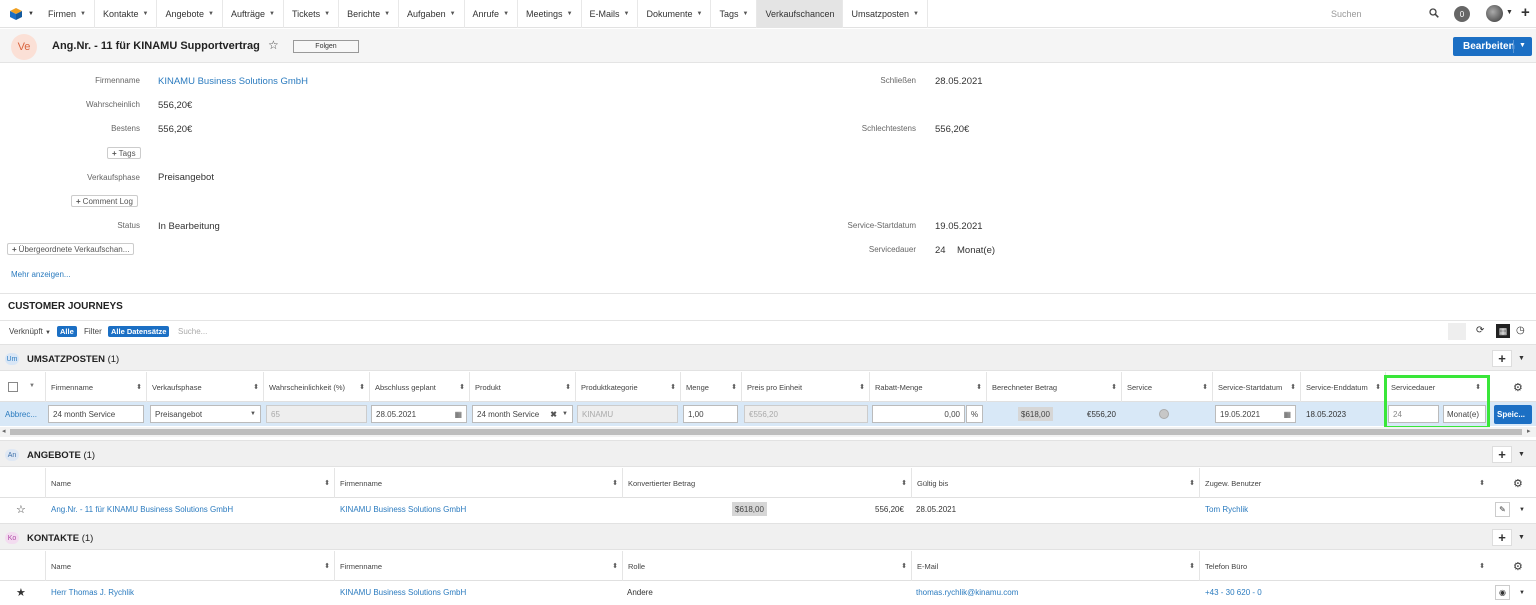  Describe the element at coordinates (204, 387) in the screenshot. I see `umsatzposten-column-header: Verkaufsphase ⬍` at that location.